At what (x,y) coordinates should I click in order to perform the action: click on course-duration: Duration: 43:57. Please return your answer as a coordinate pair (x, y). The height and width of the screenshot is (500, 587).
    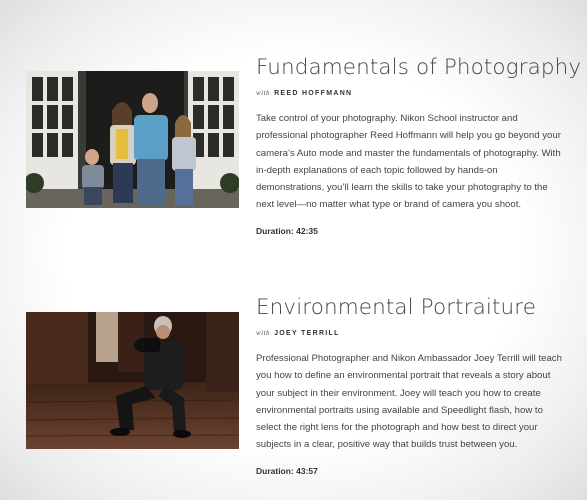
    Looking at the image, I should click on (287, 470).